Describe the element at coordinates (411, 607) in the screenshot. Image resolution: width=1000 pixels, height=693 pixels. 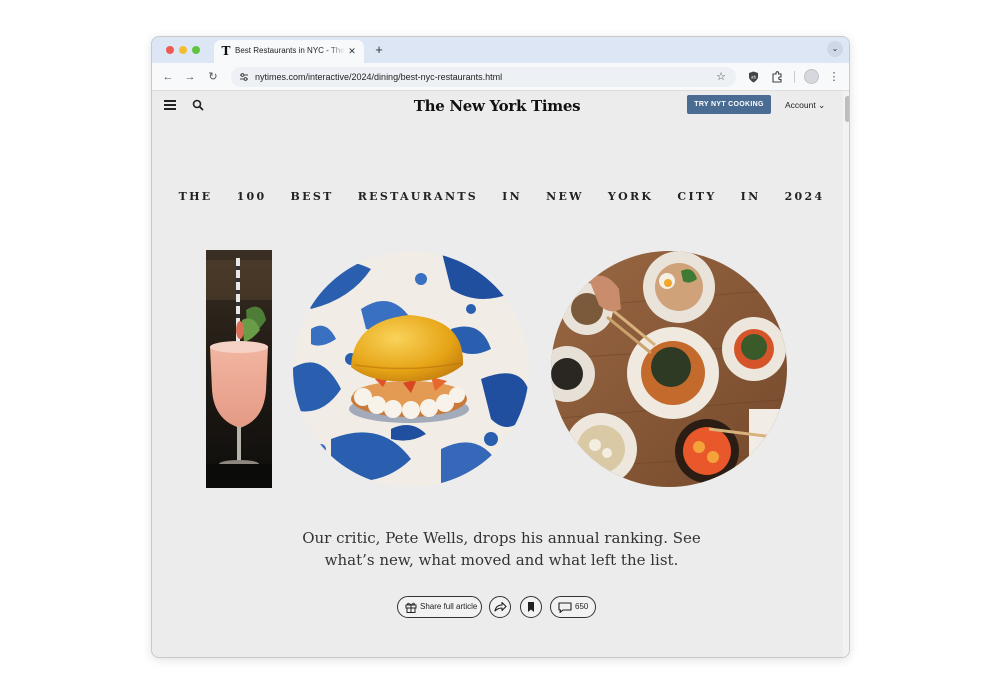
I see `gift-icon` at that location.